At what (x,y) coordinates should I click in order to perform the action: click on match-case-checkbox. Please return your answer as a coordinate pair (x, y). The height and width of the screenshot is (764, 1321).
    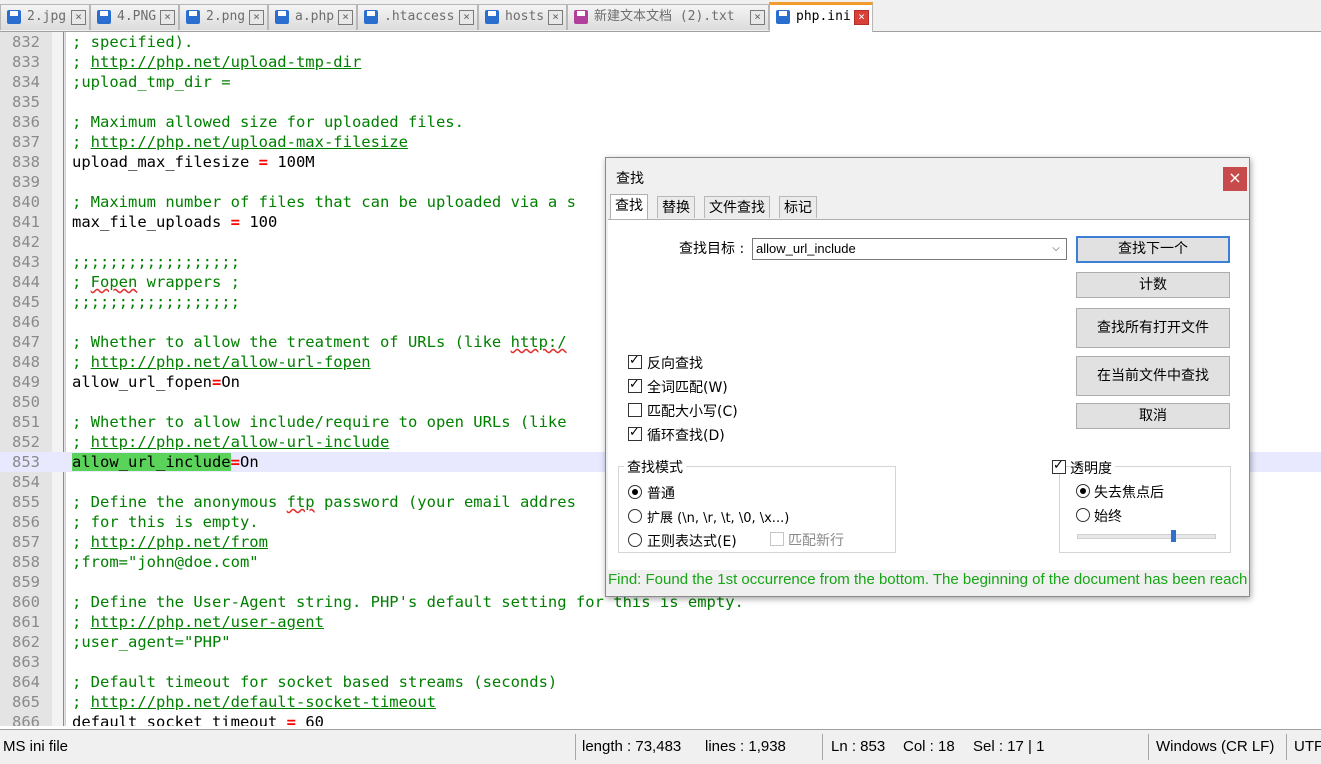
    Looking at the image, I should click on (635, 410).